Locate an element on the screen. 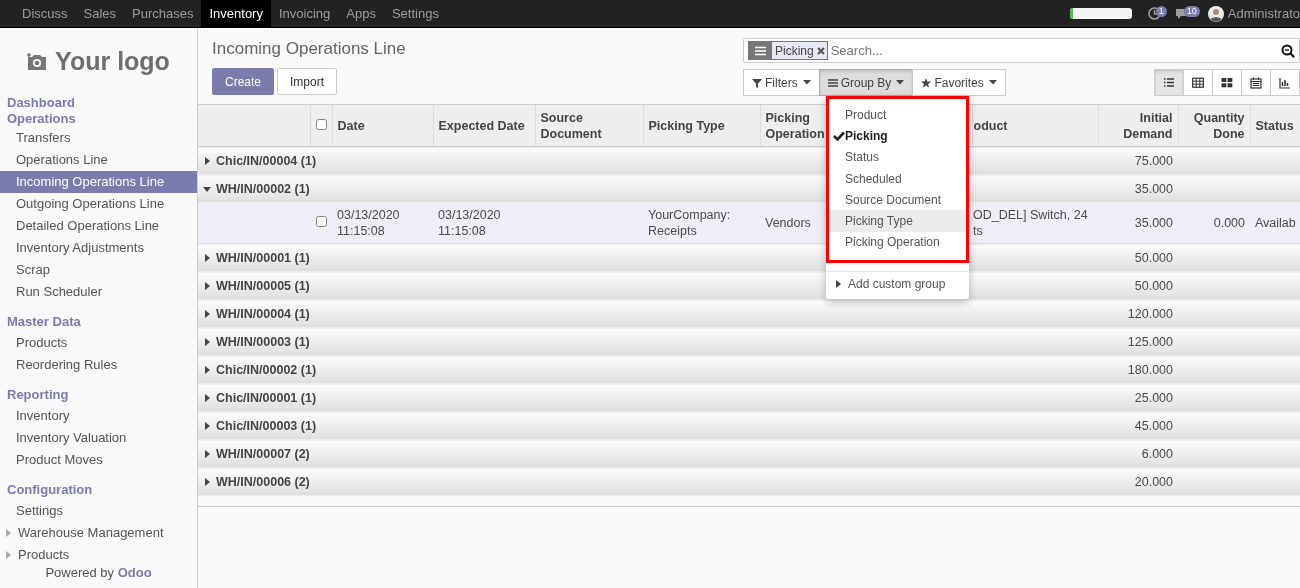 Image resolution: width=1300 pixels, height=588 pixels. sidebar-item: Inventory Valuation is located at coordinates (98, 438).